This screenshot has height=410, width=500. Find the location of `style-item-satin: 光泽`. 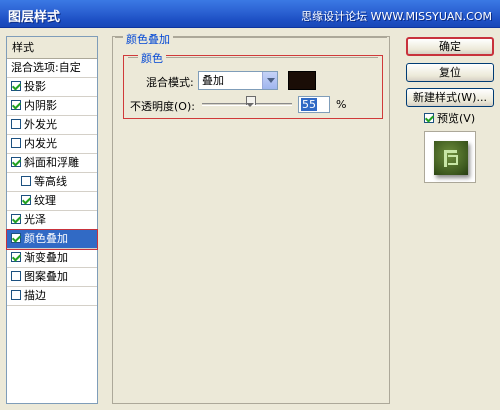

style-item-satin: 光泽 is located at coordinates (52, 220).